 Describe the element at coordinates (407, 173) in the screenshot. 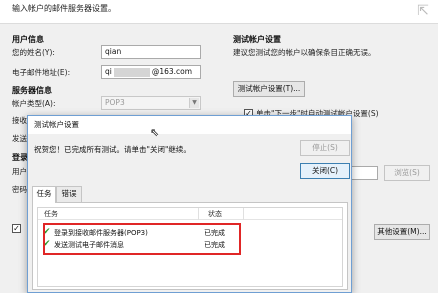

I see `browse-button: 浏览(S)` at that location.